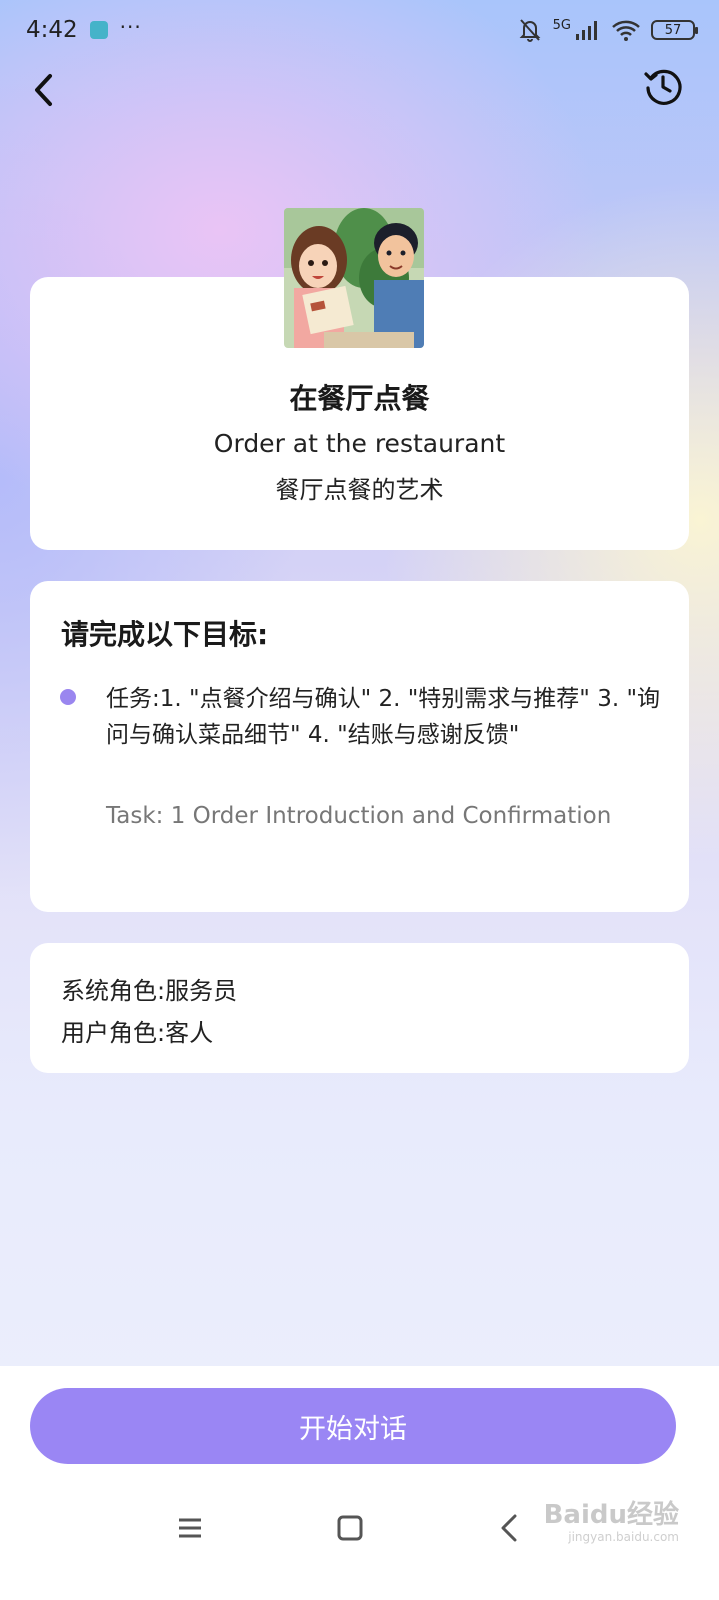  I want to click on battery-icon: 57, so click(674, 30).